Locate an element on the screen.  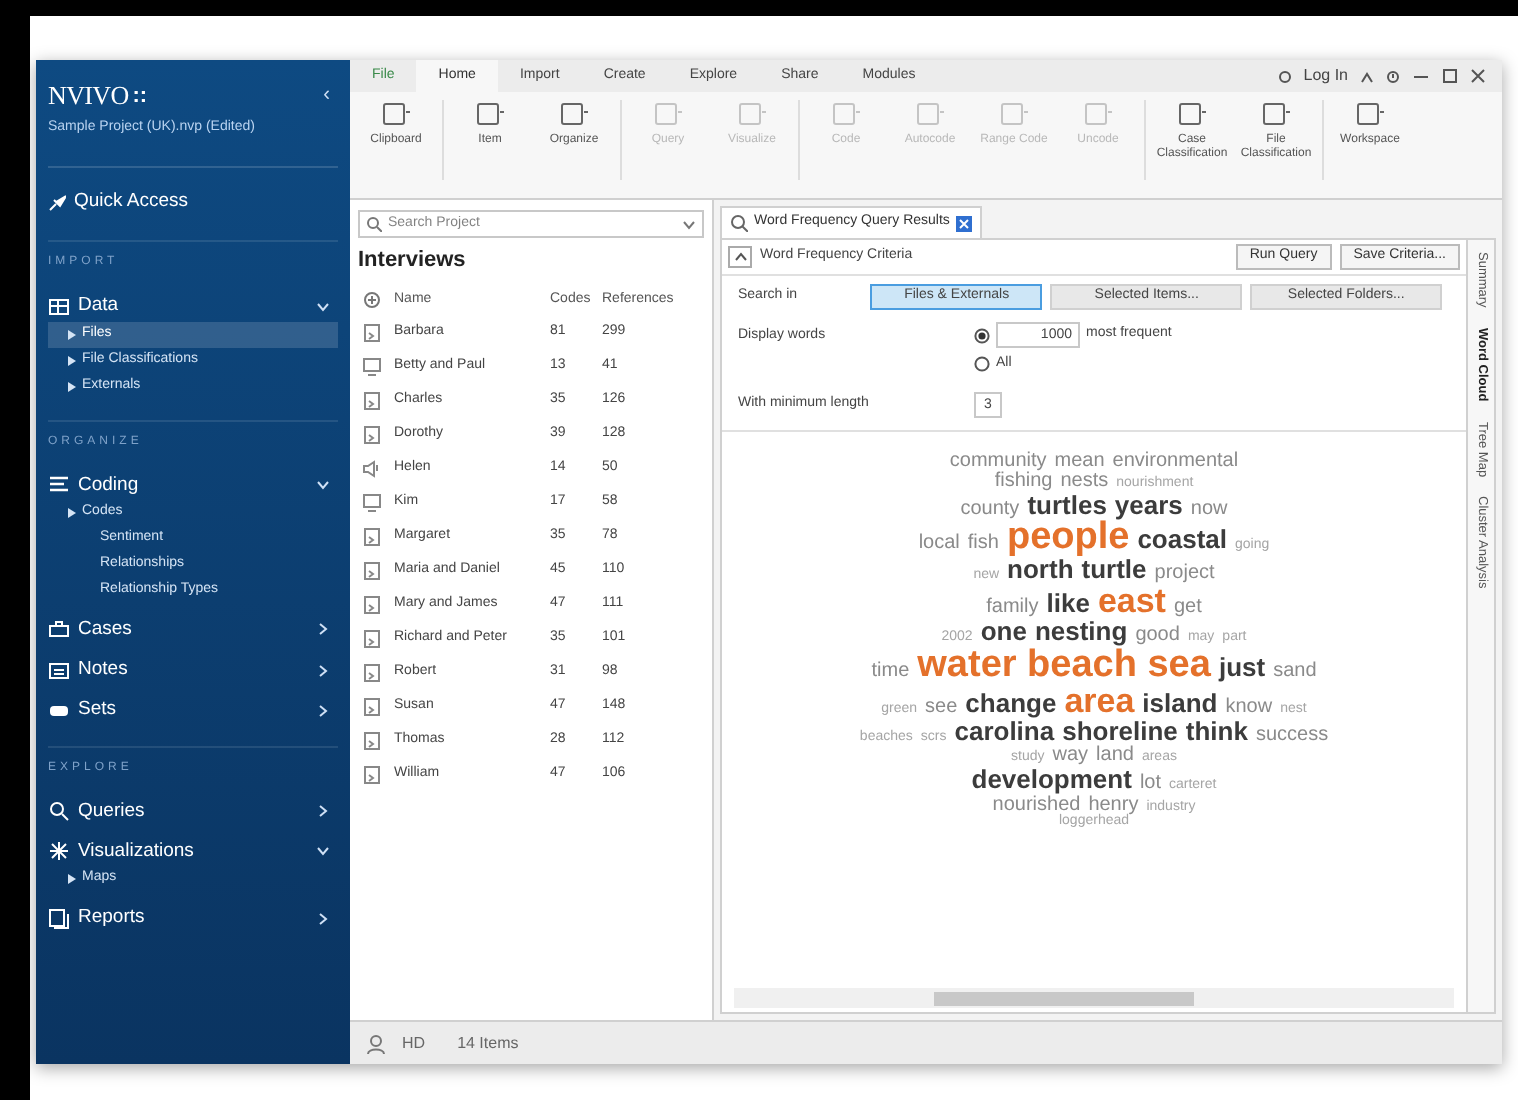
cloud-word: turtles is located at coordinates (1067, 505).